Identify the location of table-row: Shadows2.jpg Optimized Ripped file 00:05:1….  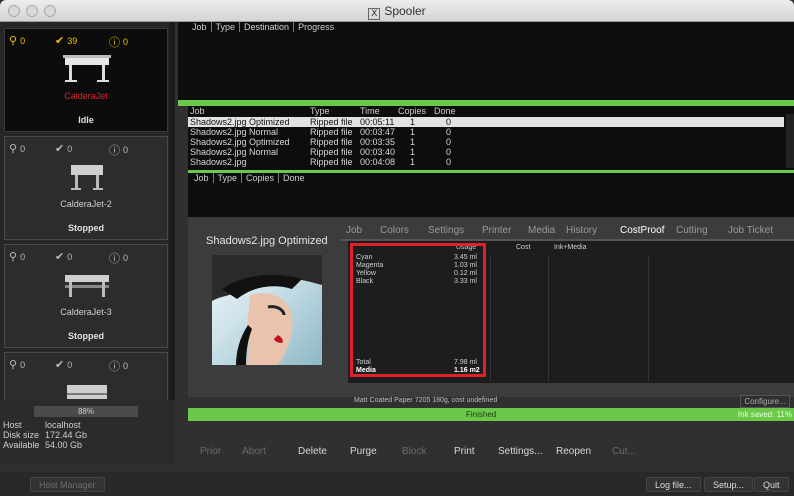
(486, 122).